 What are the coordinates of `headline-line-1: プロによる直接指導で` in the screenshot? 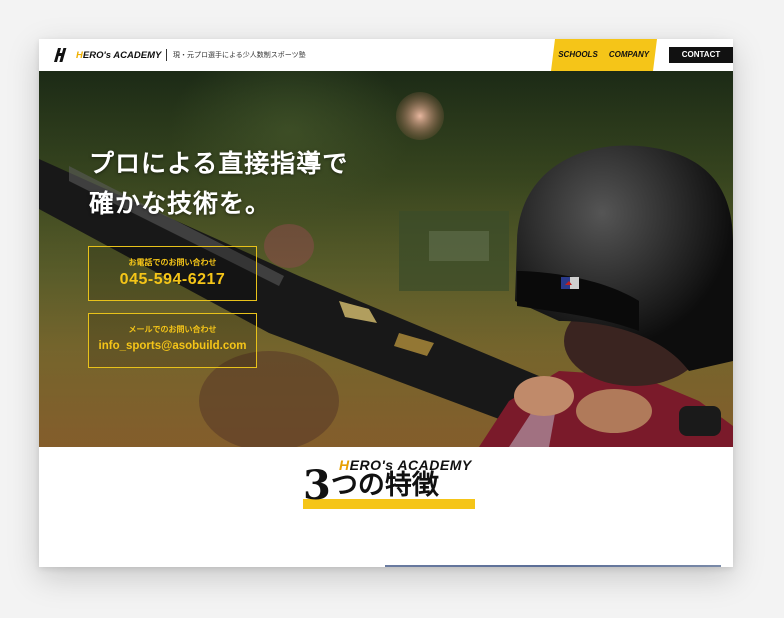 It's located at (219, 163).